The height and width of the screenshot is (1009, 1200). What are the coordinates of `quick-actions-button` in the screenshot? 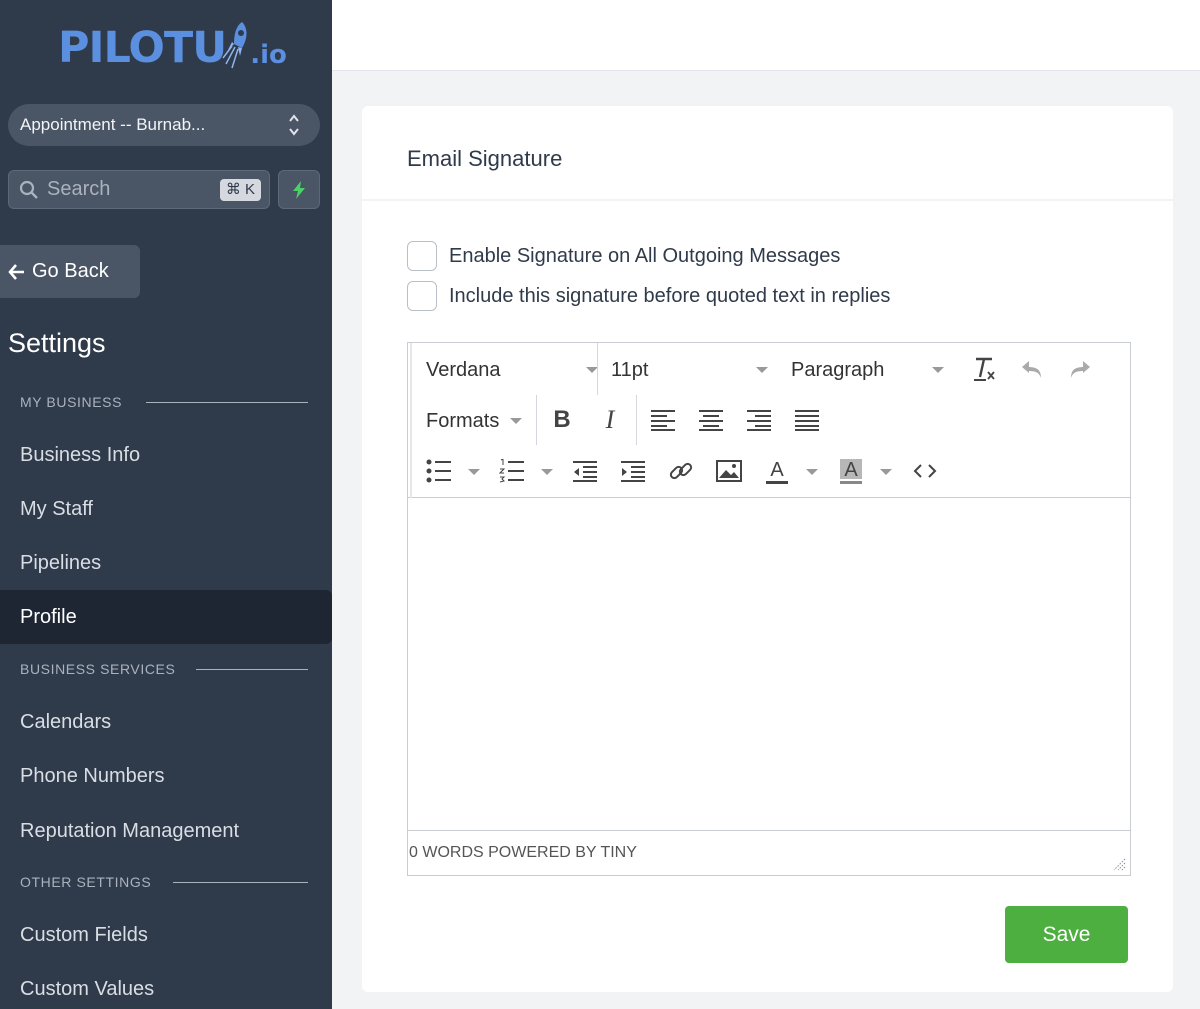 It's located at (299, 189).